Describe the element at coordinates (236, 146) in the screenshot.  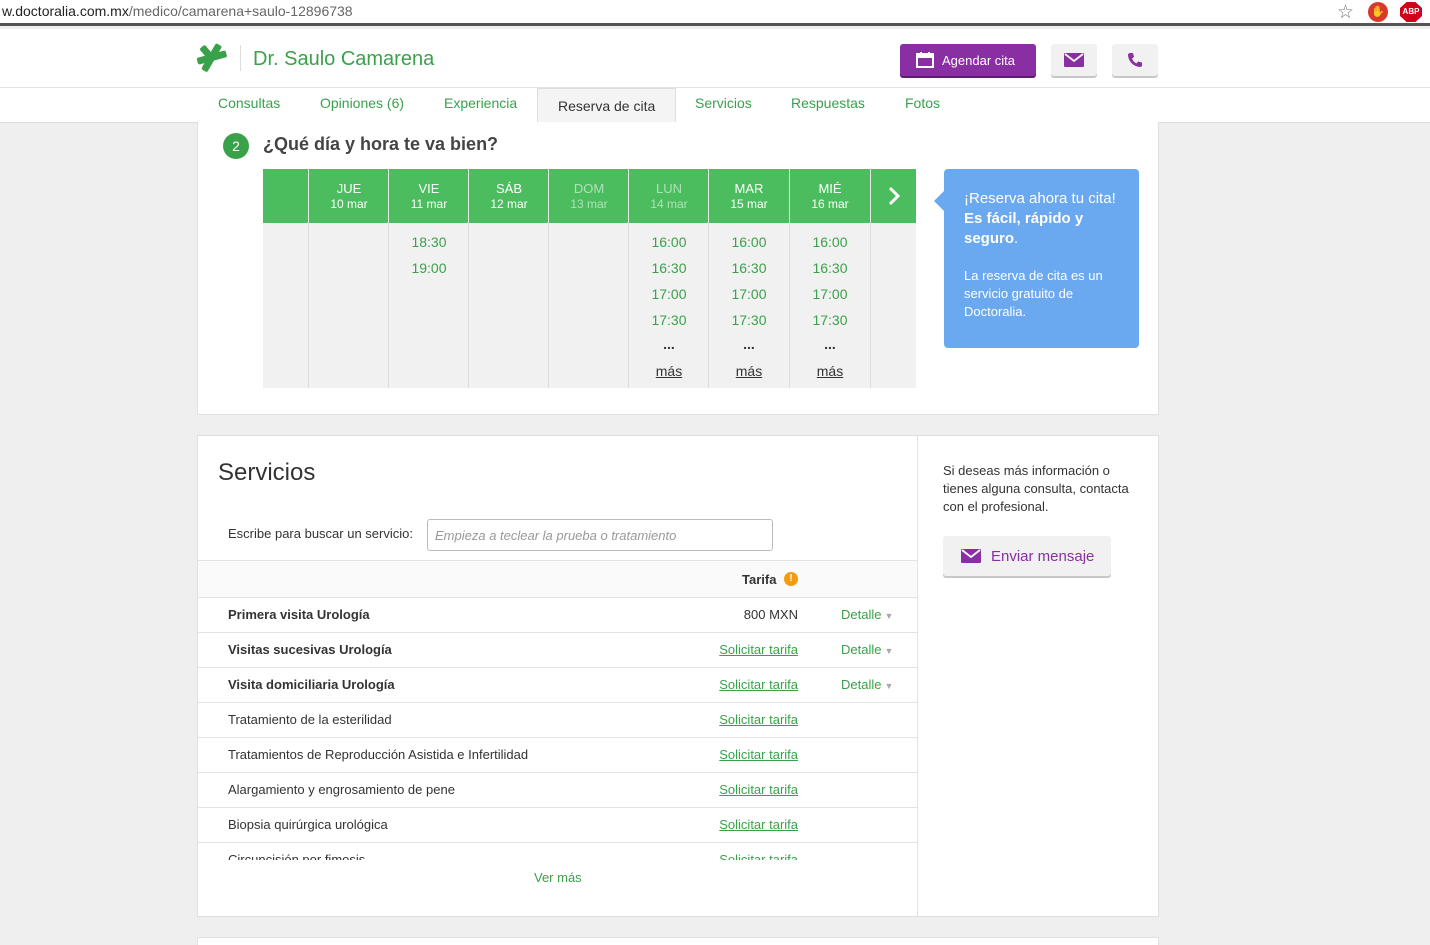
I see `step-number-badge: 2` at that location.